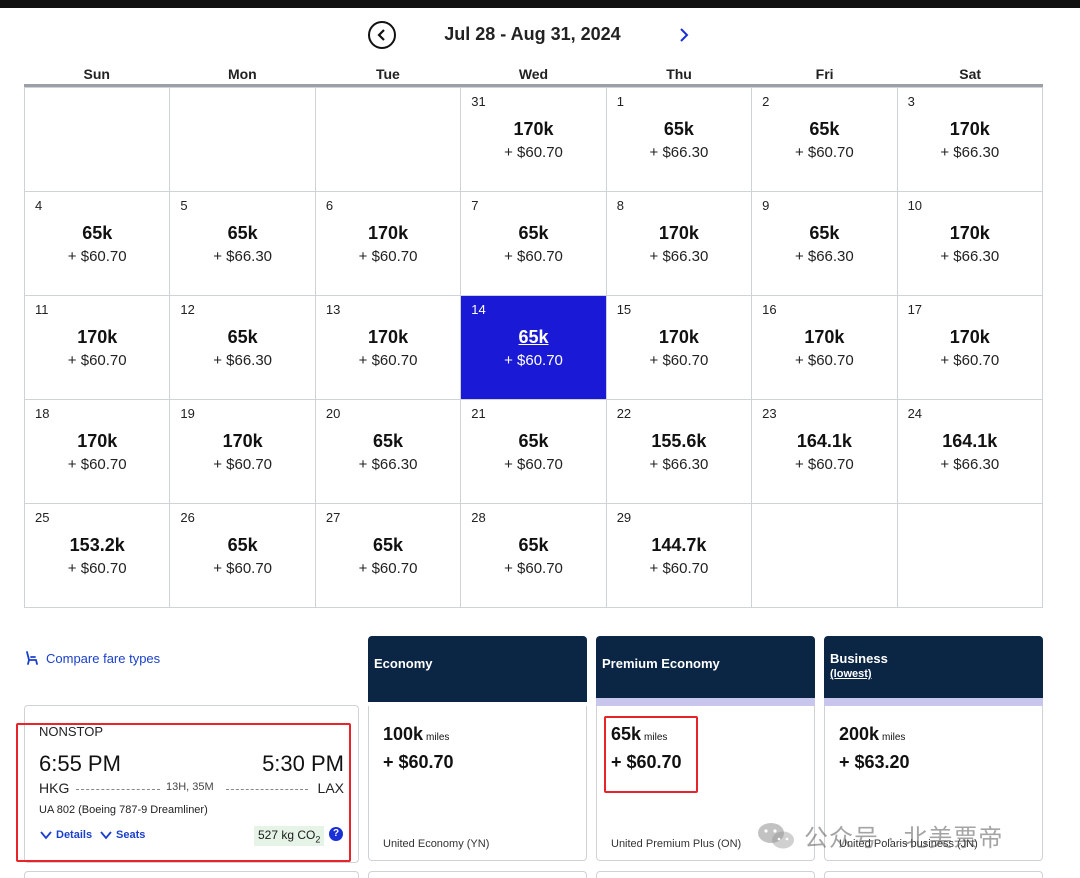 The width and height of the screenshot is (1080, 878). What do you see at coordinates (970, 244) in the screenshot?
I see `calendar-day: 10 170k + $66.30` at bounding box center [970, 244].